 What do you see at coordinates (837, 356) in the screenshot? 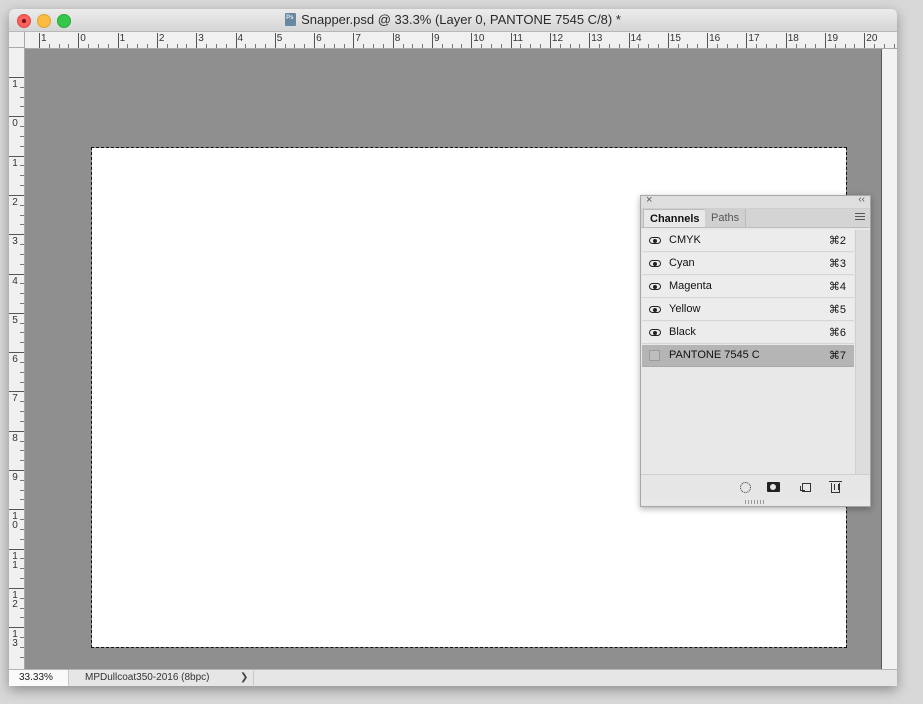
I see `channel-shortcut: ⌘7` at bounding box center [837, 356].